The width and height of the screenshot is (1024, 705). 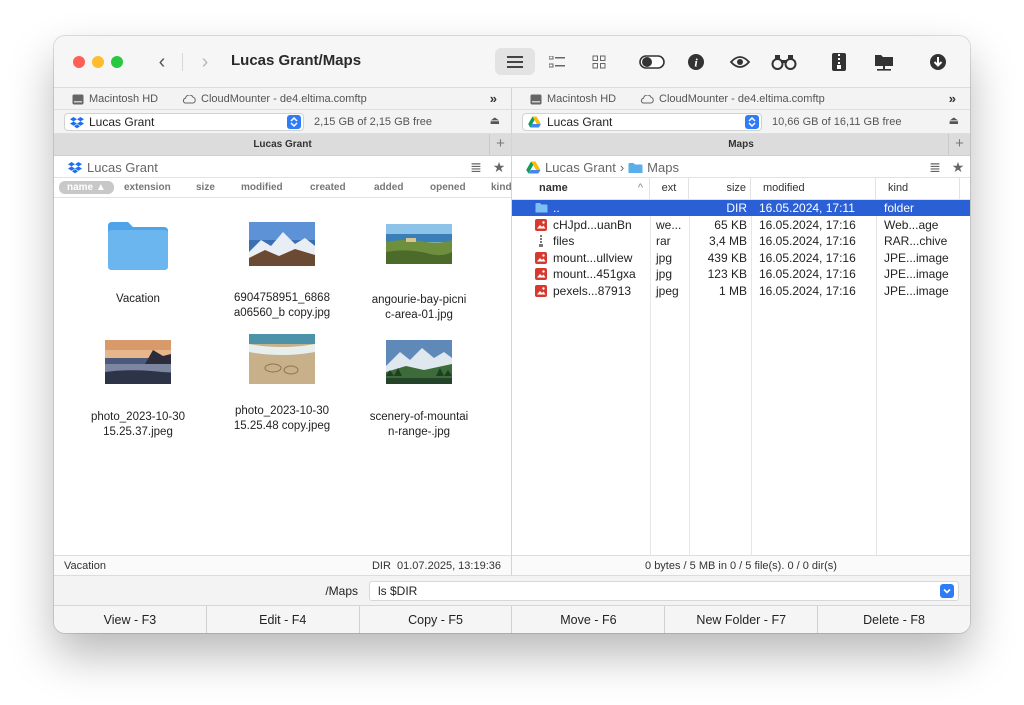 I want to click on path-bar: Lucas Grant › Maps ≣ ★, so click(x=741, y=167).